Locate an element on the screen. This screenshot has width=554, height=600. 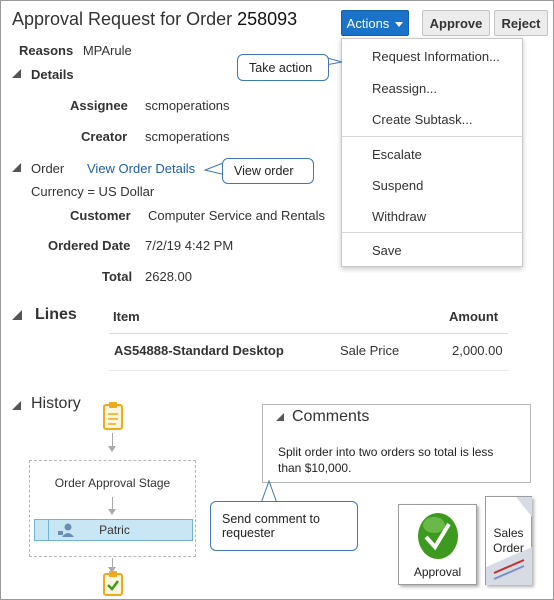
menu-item-withdraw: Withdraw is located at coordinates (399, 216).